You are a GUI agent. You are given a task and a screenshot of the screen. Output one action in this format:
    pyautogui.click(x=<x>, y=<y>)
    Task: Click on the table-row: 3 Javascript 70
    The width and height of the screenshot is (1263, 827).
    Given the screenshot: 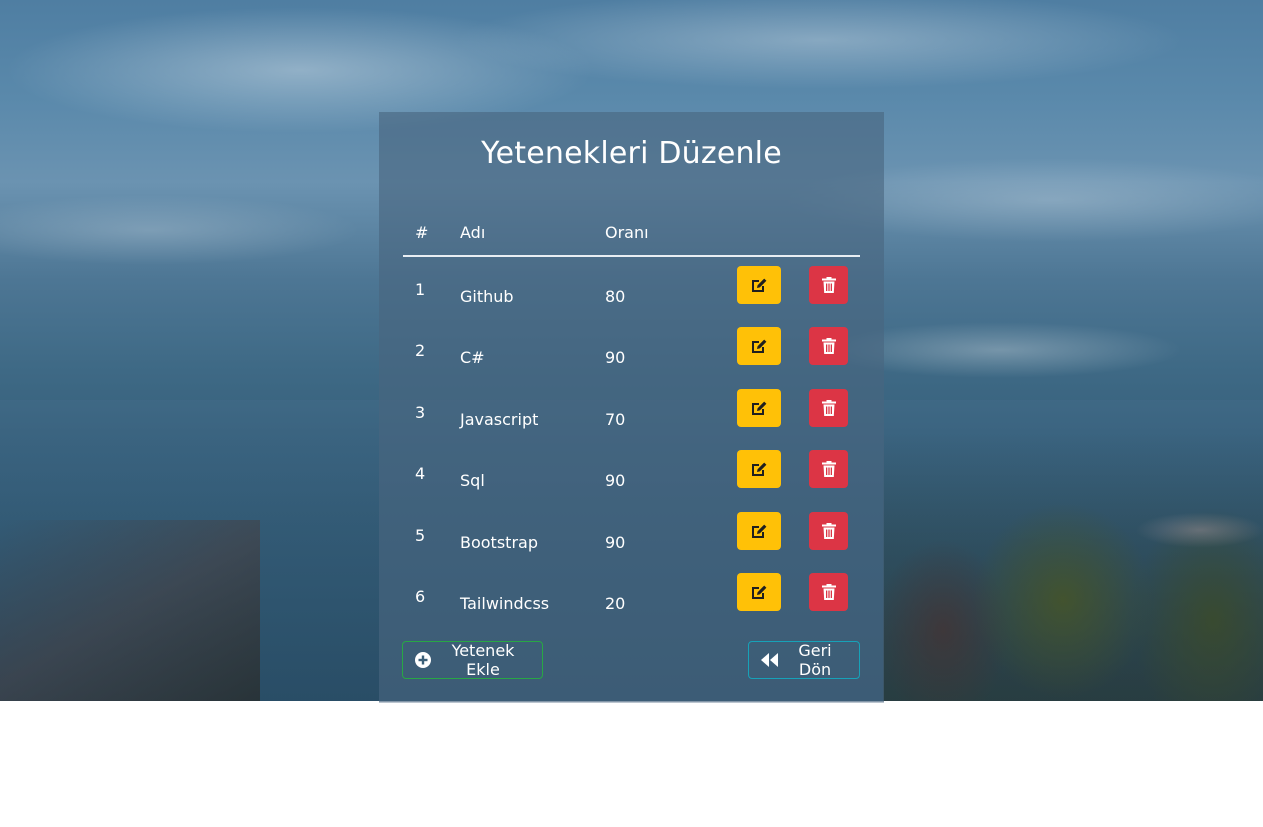 What is the action you would take?
    pyautogui.click(x=631, y=426)
    